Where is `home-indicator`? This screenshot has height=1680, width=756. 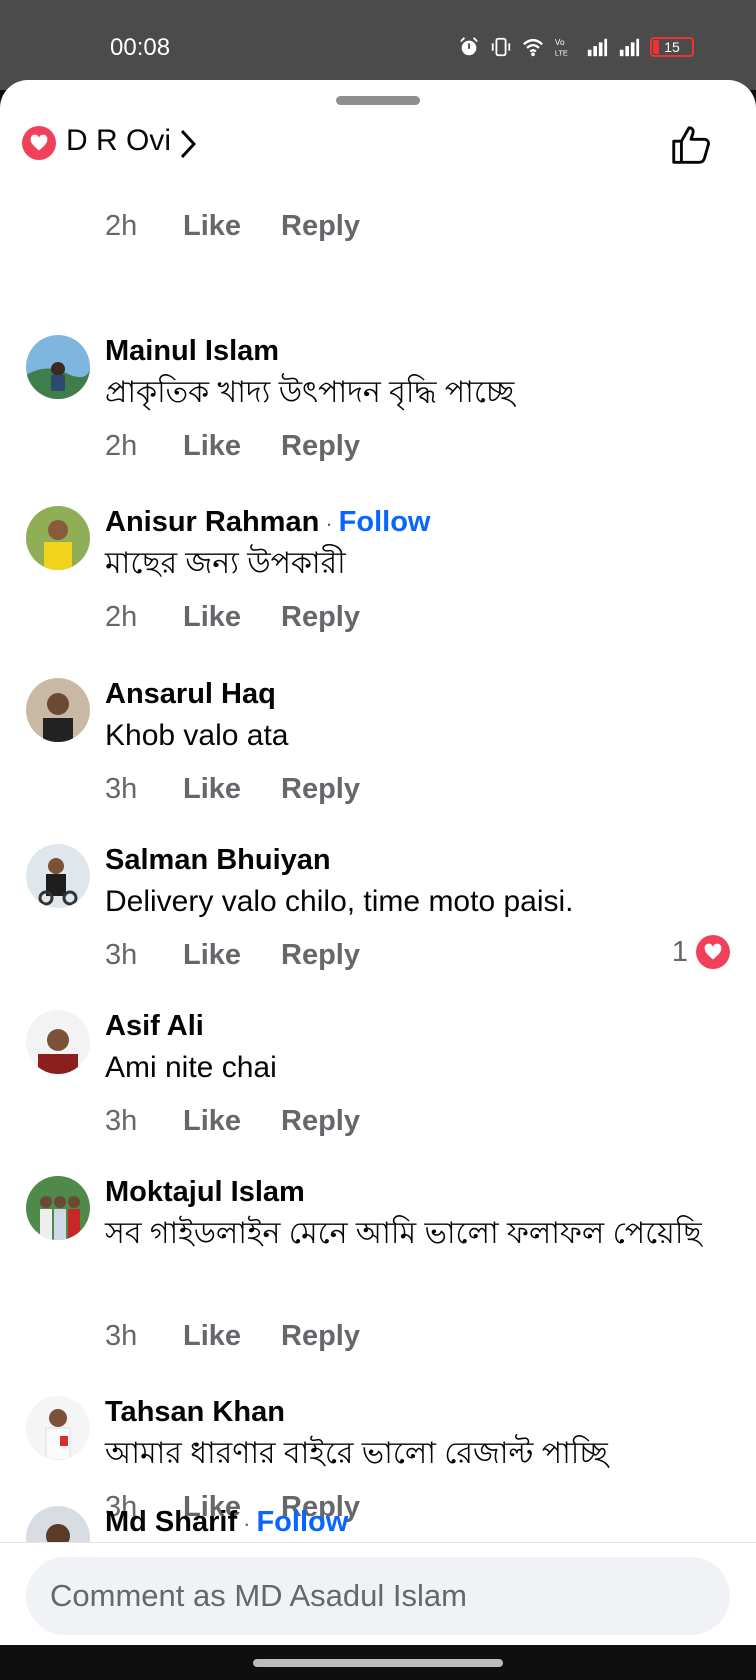 home-indicator is located at coordinates (378, 1663).